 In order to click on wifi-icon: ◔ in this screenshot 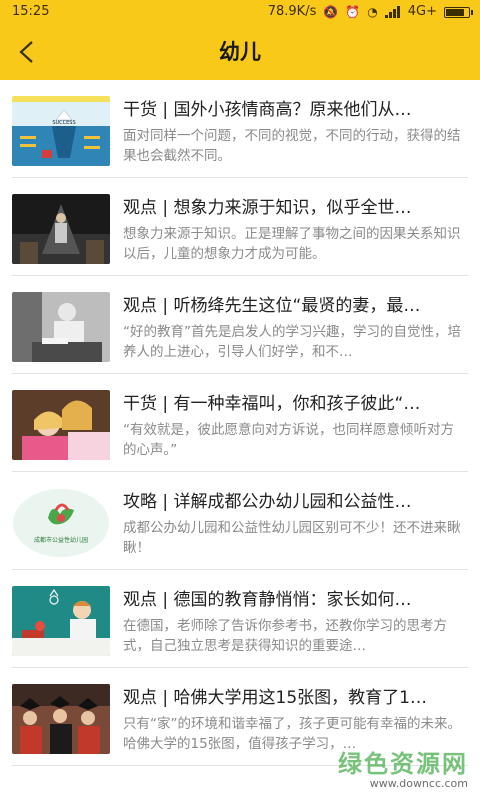, I will do `click(372, 12)`.